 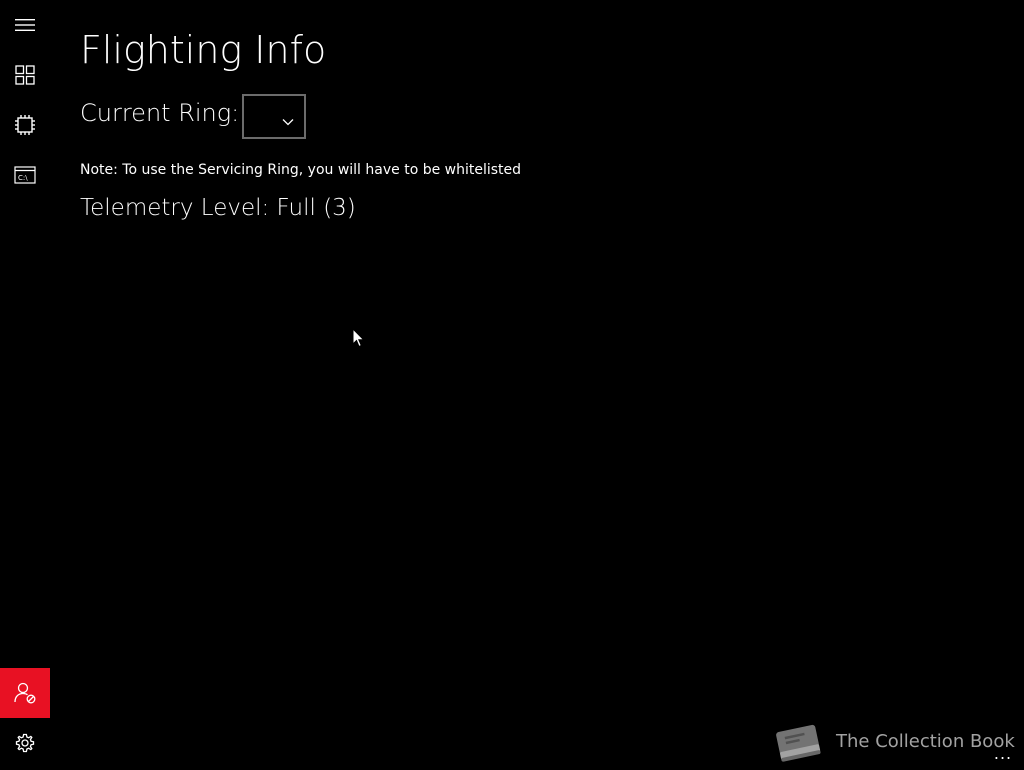 I want to click on nav-item-processor, so click(x=25, y=125).